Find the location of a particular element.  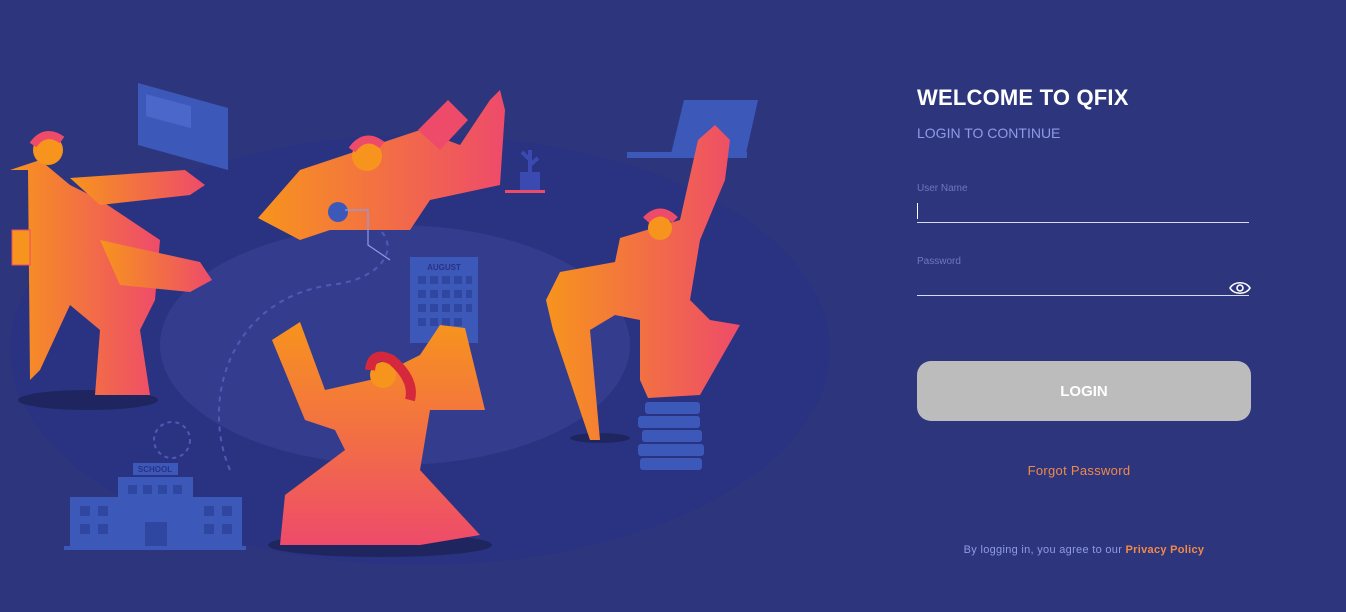

text-cursor is located at coordinates (917, 211).